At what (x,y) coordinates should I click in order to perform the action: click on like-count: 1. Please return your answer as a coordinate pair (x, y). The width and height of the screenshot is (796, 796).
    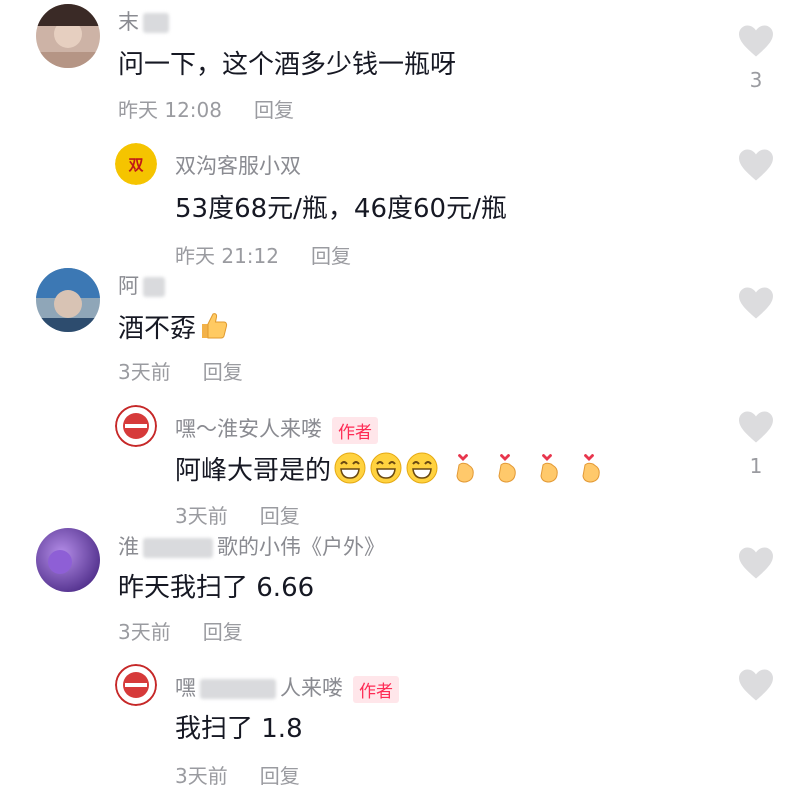
    Looking at the image, I should click on (756, 466).